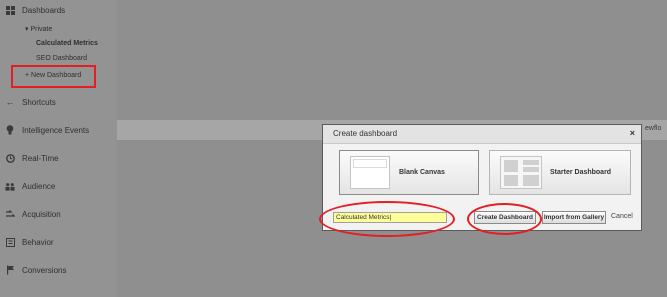 The height and width of the screenshot is (297, 667). I want to click on private-group-toggle: ▾ Private, so click(38, 29).